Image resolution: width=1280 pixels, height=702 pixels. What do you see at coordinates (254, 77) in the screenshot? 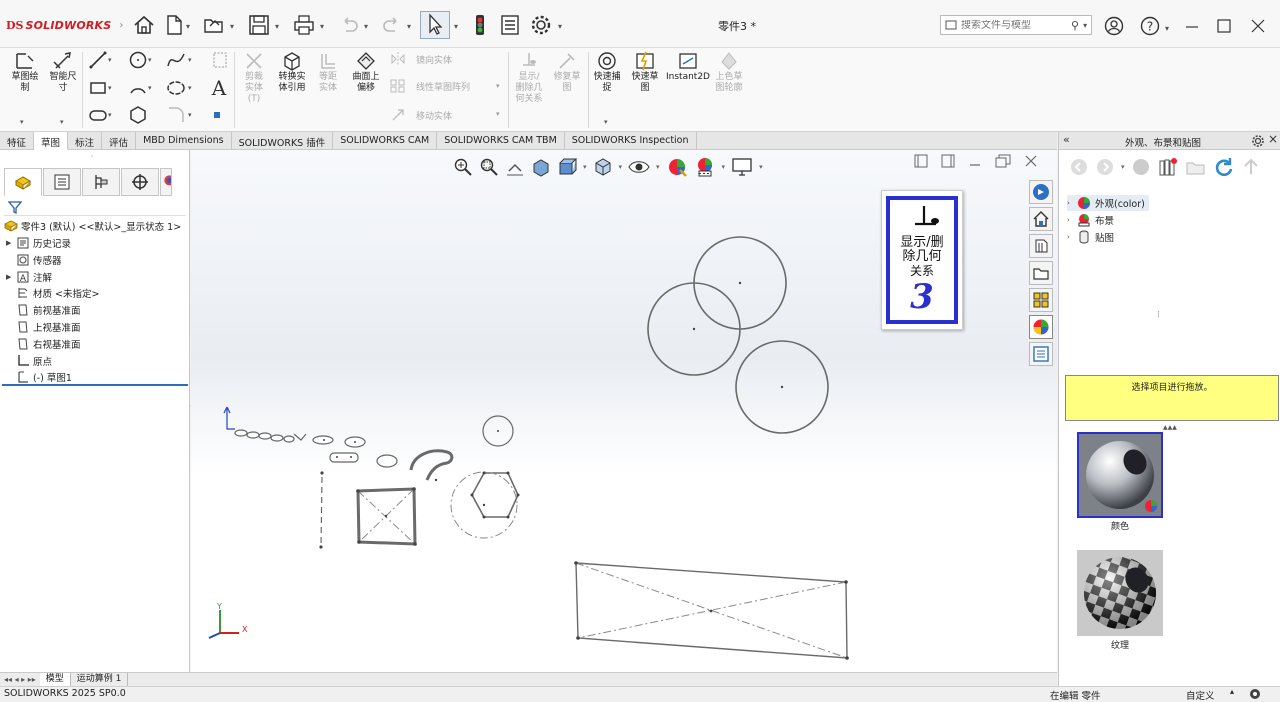
I see `trim-entities-button: 剪裁实体(T)` at bounding box center [254, 77].